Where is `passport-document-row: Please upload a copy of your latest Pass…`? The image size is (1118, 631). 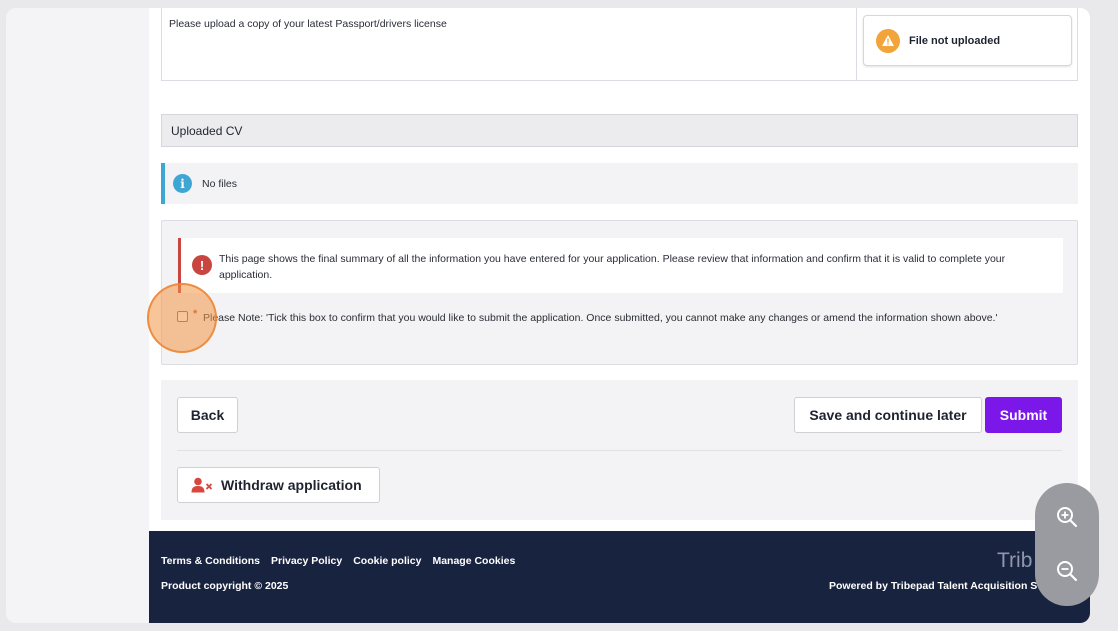
passport-document-row: Please upload a copy of your latest Pass… is located at coordinates (619, 44).